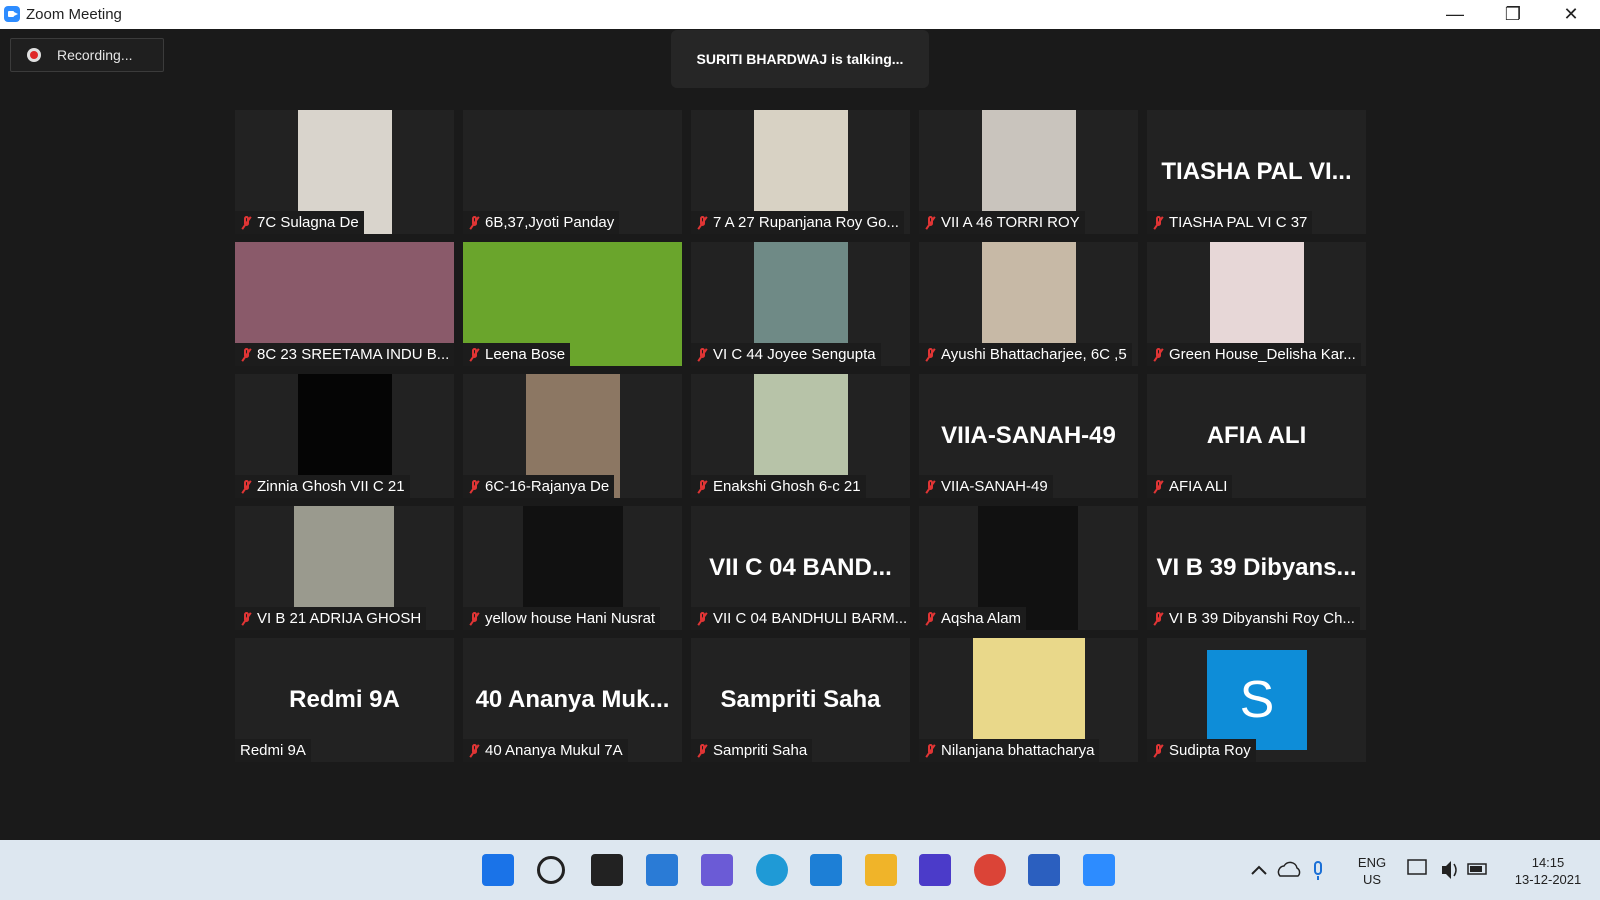  Describe the element at coordinates (299, 222) in the screenshot. I see `participant-nameplate: 7C Sulagna De` at that location.